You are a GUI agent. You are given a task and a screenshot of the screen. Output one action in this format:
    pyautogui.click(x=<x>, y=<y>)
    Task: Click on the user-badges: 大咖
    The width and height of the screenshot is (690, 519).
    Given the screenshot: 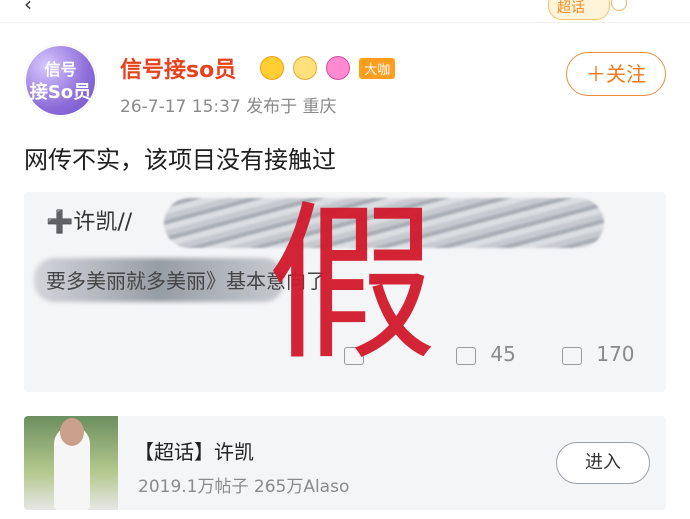 What is the action you would take?
    pyautogui.click(x=328, y=68)
    